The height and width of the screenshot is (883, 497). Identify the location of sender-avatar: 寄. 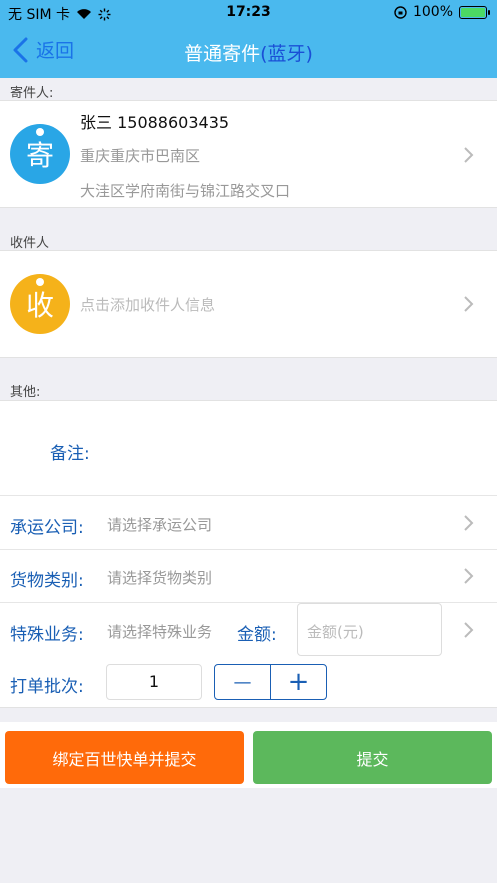
(40, 154).